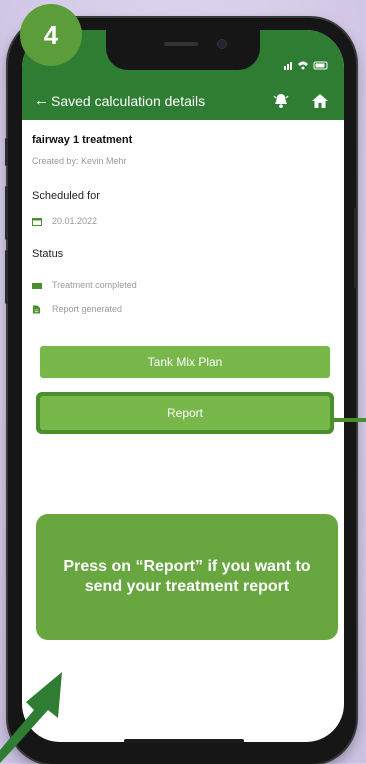 This screenshot has height=764, width=366. I want to click on bell-icon, so click(281, 101).